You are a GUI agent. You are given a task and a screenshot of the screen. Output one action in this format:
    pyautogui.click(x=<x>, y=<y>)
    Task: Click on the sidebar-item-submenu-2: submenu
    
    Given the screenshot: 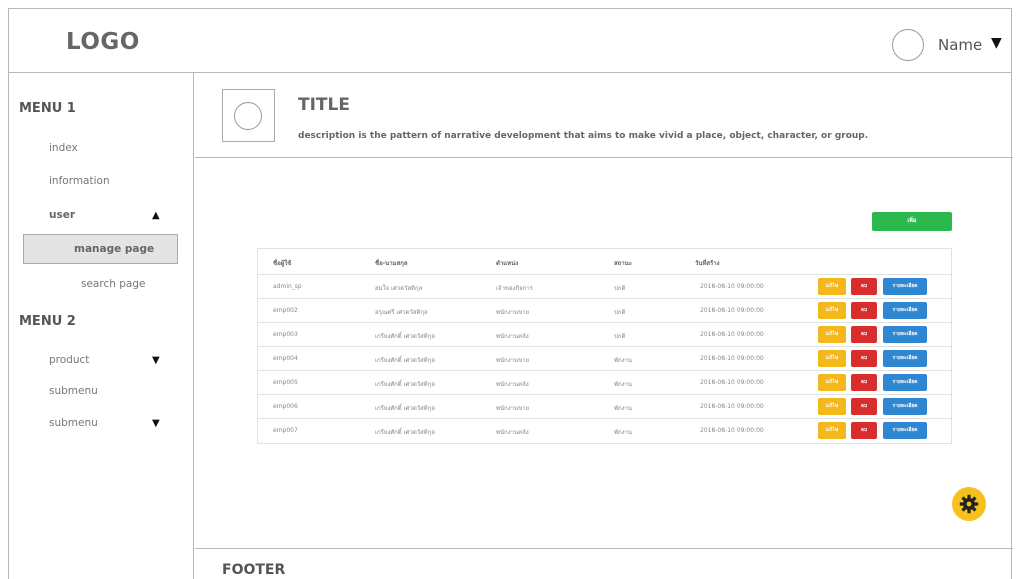 What is the action you would take?
    pyautogui.click(x=73, y=423)
    